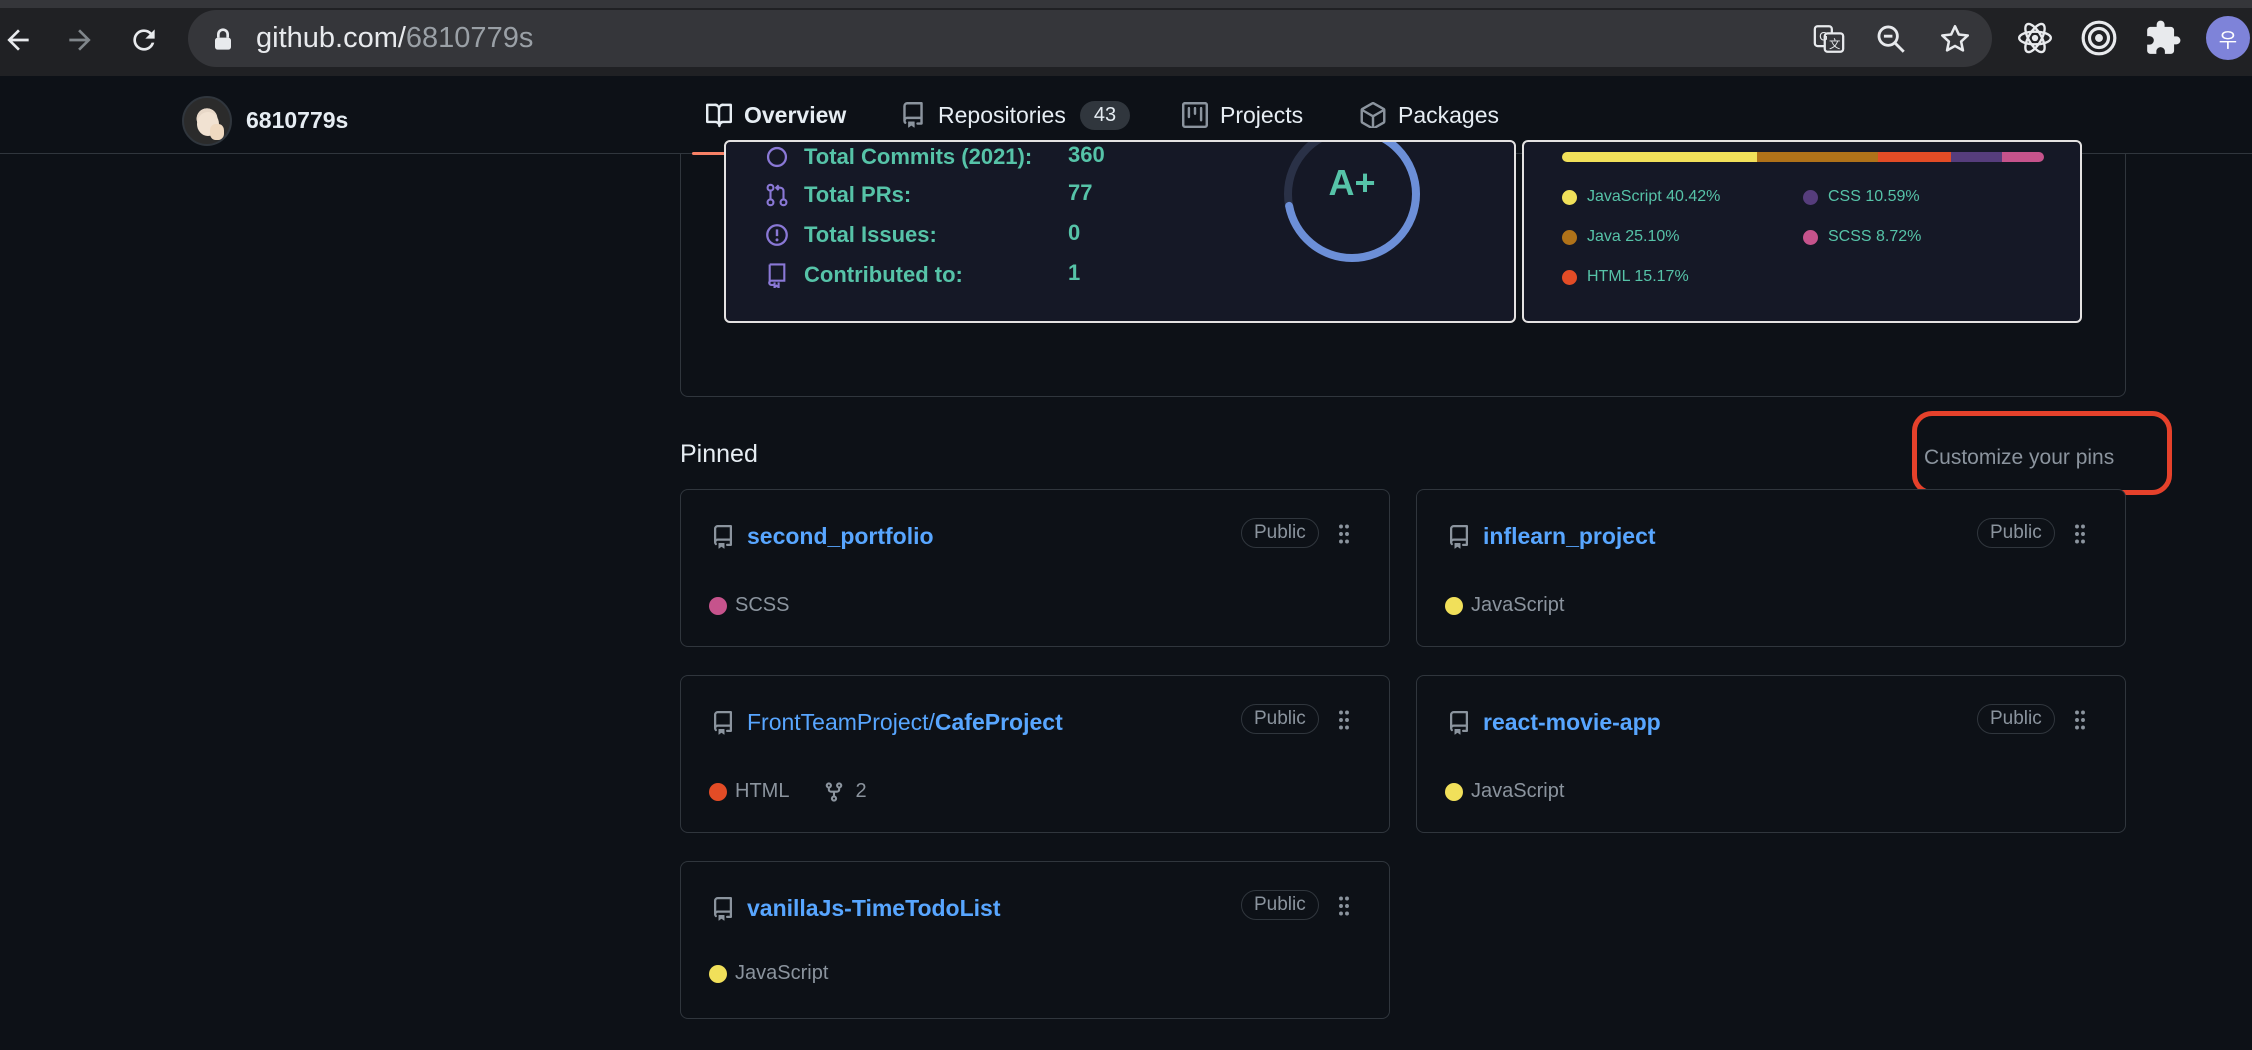 This screenshot has height=1050, width=2252. Describe the element at coordinates (1080, 192) in the screenshot. I see `stats-value: 77` at that location.